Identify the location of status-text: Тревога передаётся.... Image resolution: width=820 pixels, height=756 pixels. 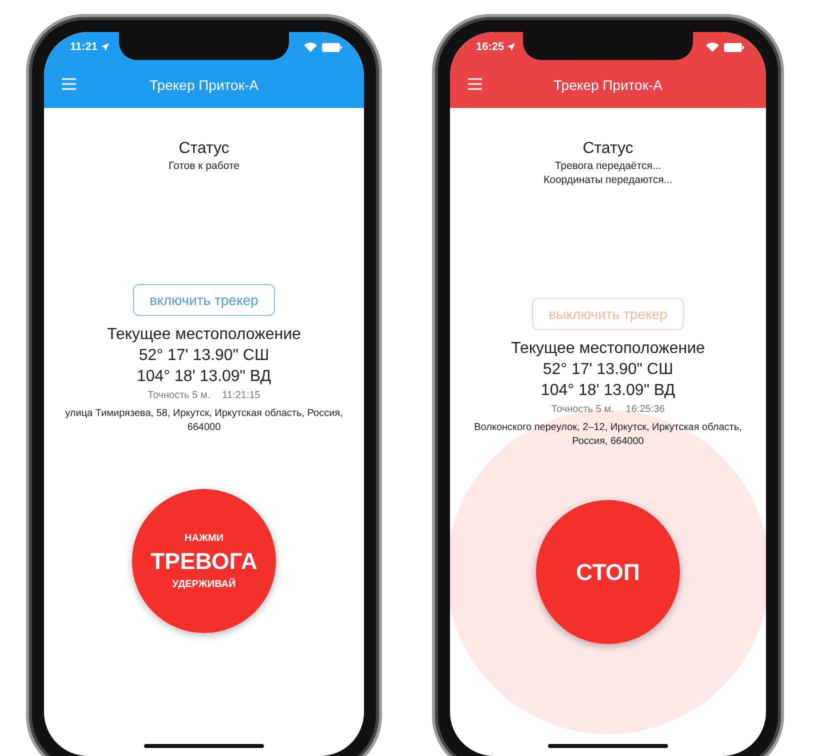
(608, 166).